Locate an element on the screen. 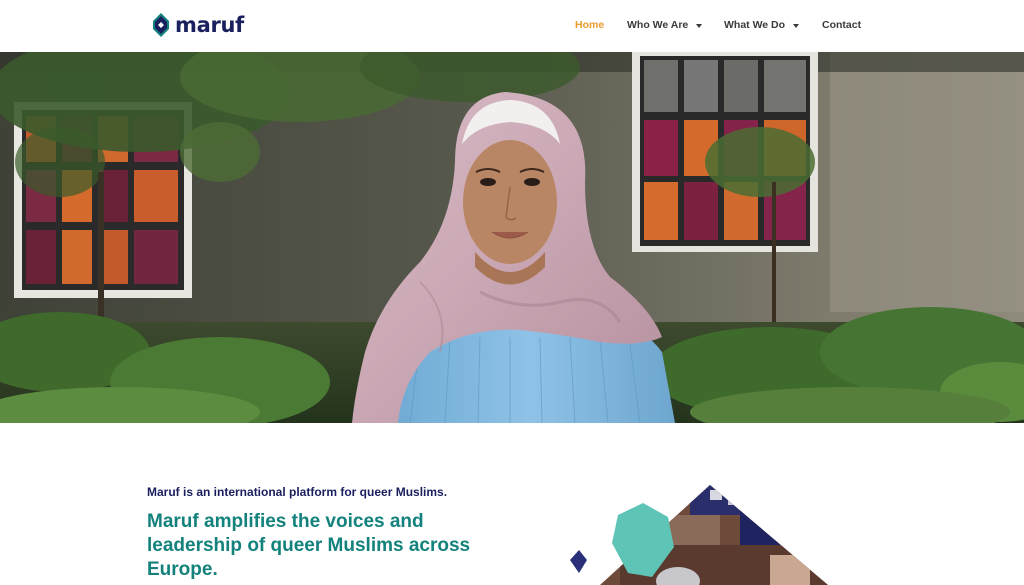 Image resolution: width=1024 pixels, height=585 pixels. decorative-shapes is located at coordinates (699, 535).